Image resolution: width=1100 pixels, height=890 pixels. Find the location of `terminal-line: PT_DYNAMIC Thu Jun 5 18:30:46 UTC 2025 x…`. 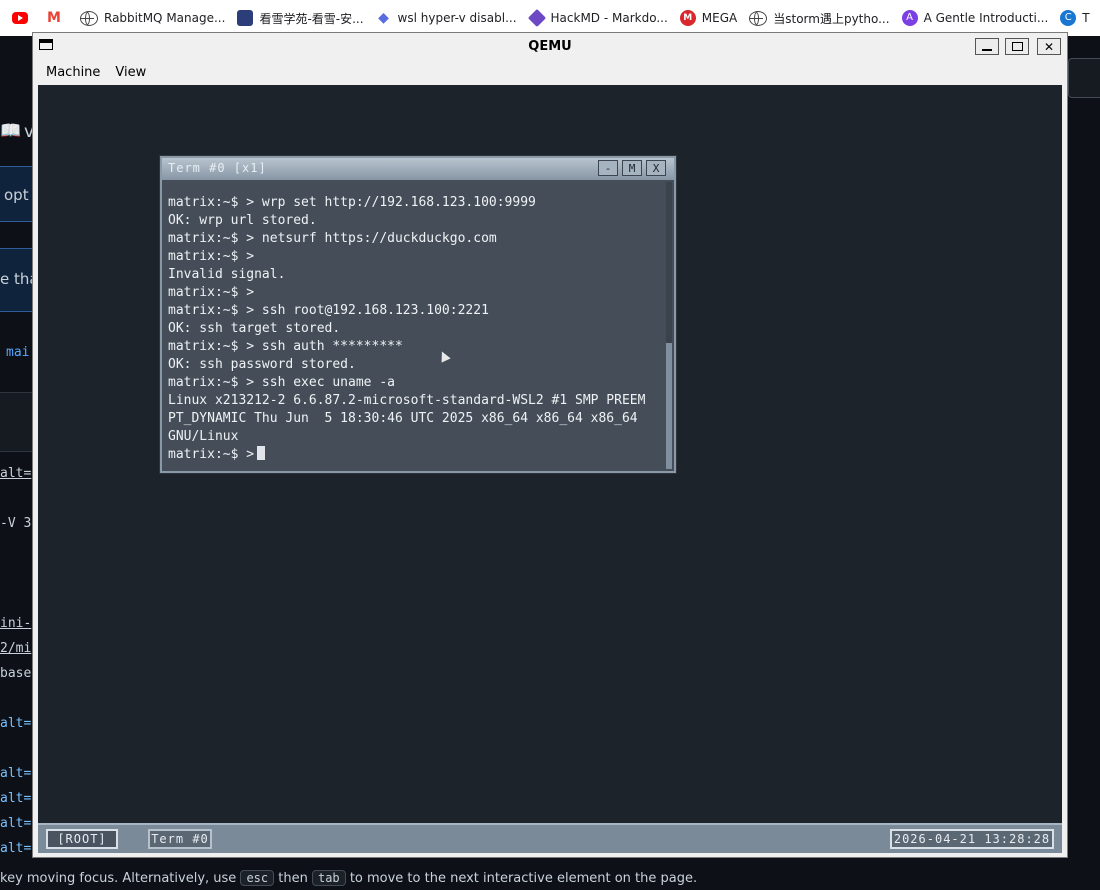

terminal-line: PT_DYNAMIC Thu Jun 5 18:30:46 UTC 2025 x… is located at coordinates (403, 418).